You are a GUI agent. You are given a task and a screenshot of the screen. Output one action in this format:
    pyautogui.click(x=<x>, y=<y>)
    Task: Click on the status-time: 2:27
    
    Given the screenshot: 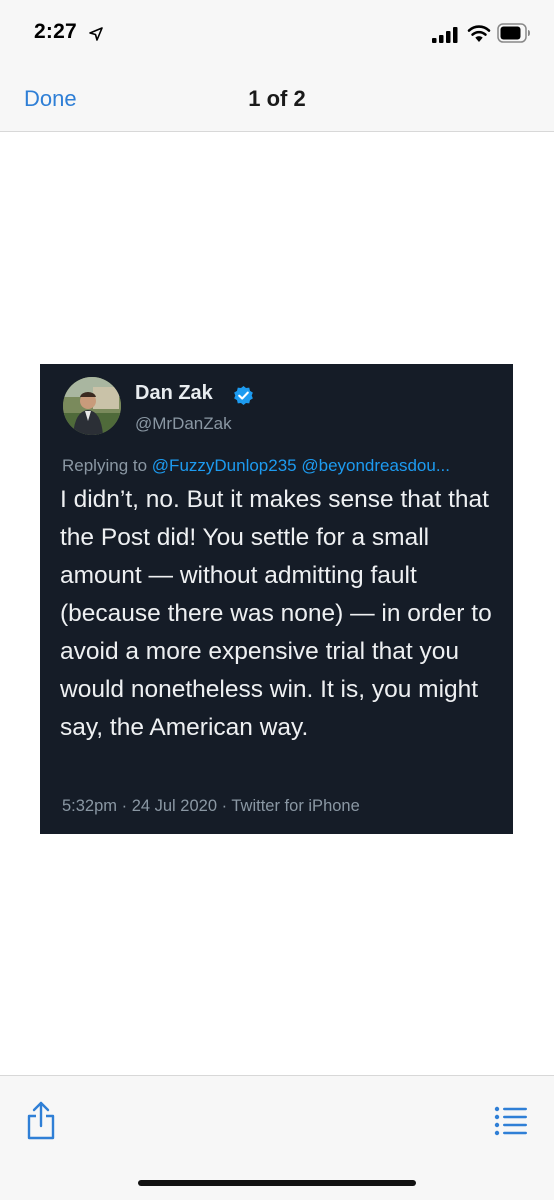 What is the action you would take?
    pyautogui.click(x=55, y=31)
    